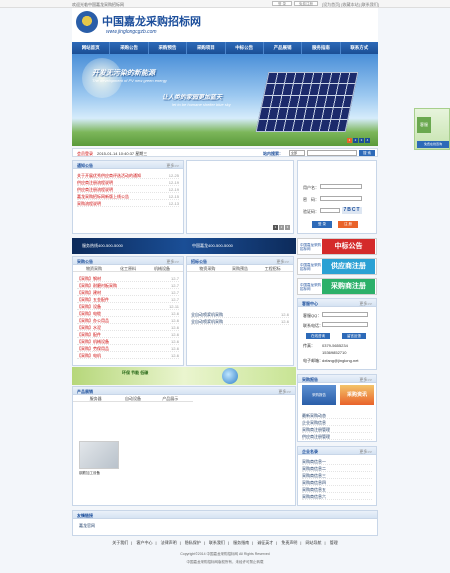 The width and height of the screenshot is (450, 573). Describe the element at coordinates (128, 341) in the screenshot. I see `list-item: 【采购】机械设备 12-6` at that location.